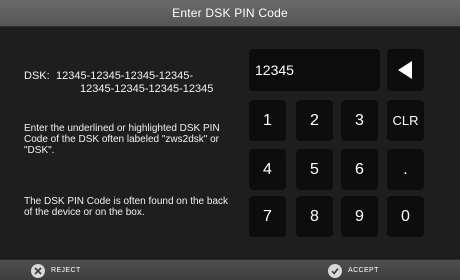 The width and height of the screenshot is (460, 280). I want to click on key-1: 1, so click(267, 120).